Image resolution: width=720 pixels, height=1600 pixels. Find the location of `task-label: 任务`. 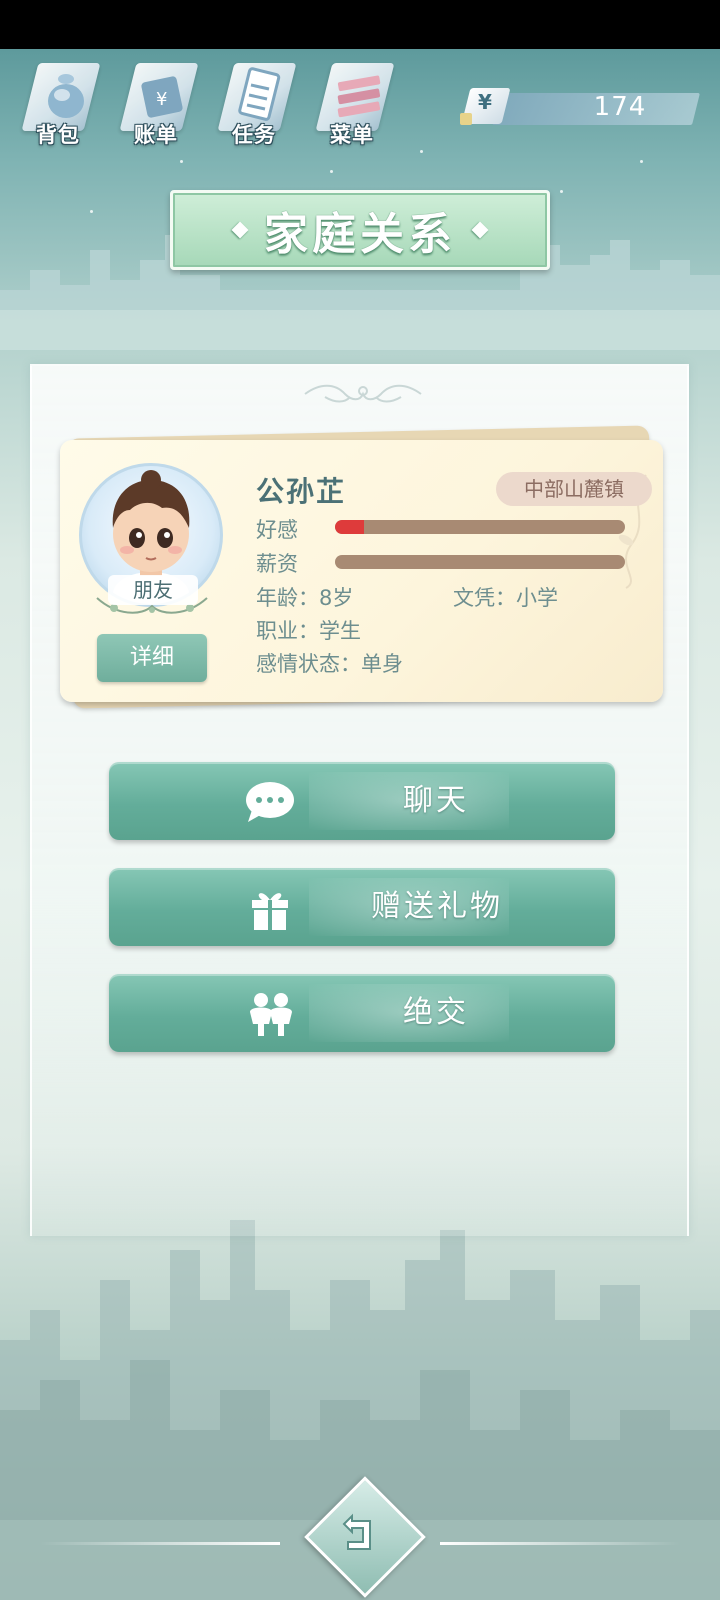

task-label: 任务 is located at coordinates (254, 135).